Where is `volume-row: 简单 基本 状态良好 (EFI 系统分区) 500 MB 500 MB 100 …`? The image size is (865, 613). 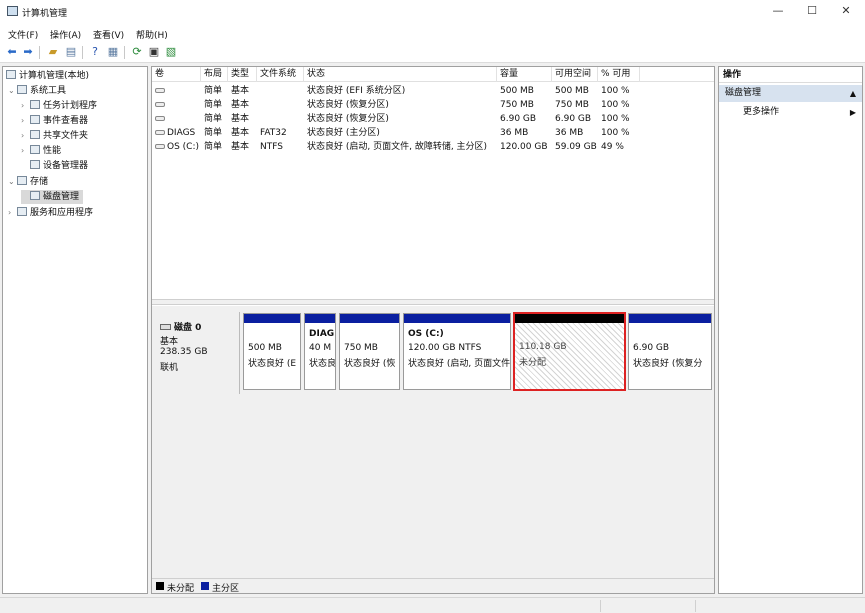 volume-row: 简单 基本 状态良好 (EFI 系统分区) 500 MB 500 MB 100 … is located at coordinates (433, 91).